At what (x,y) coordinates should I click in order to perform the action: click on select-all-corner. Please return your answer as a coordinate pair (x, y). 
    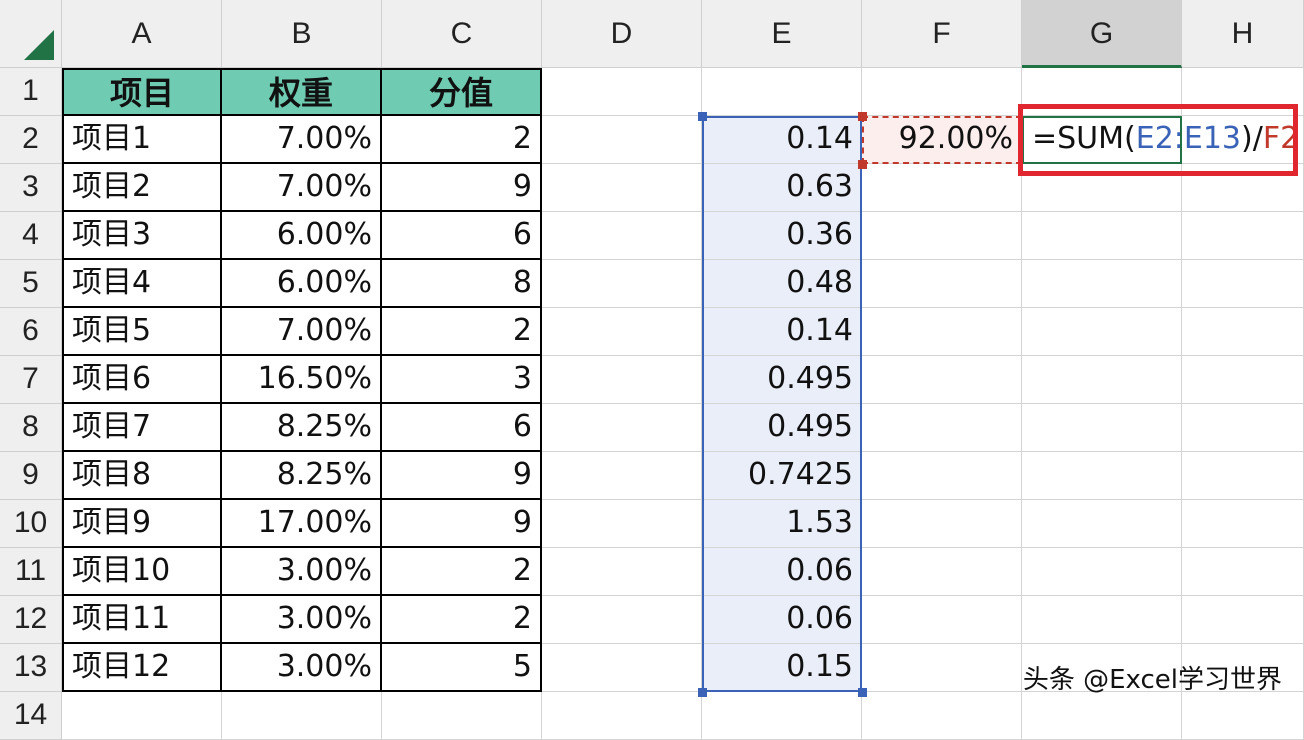
    Looking at the image, I should click on (31, 34).